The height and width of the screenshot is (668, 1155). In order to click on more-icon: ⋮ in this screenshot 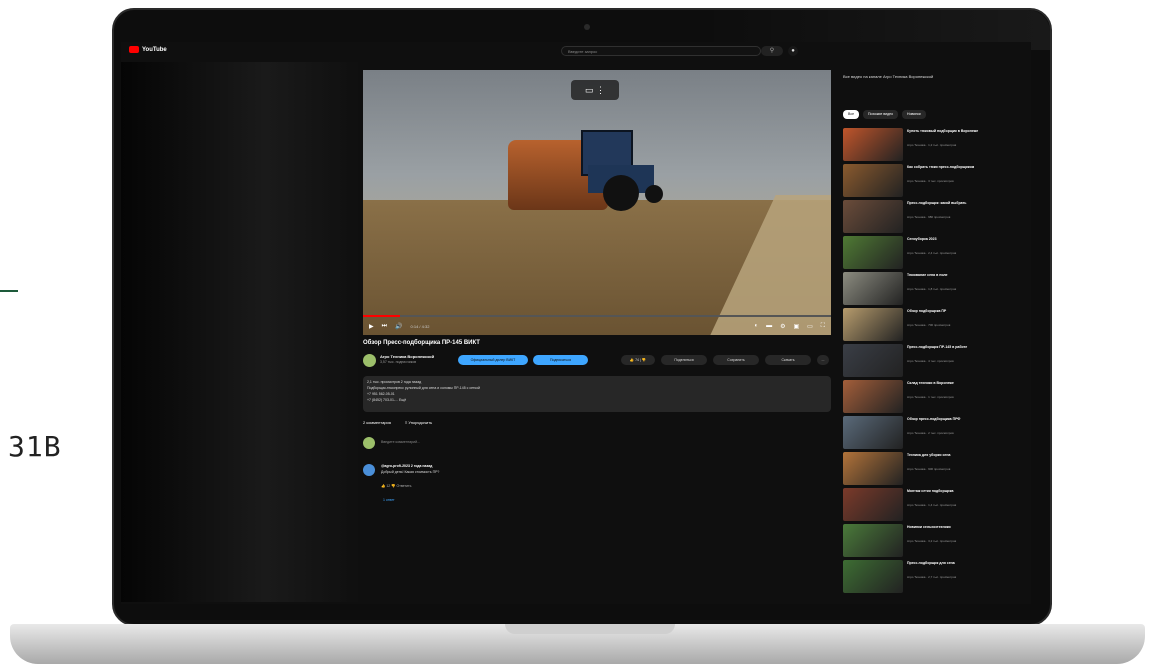, I will do `click(600, 90)`.